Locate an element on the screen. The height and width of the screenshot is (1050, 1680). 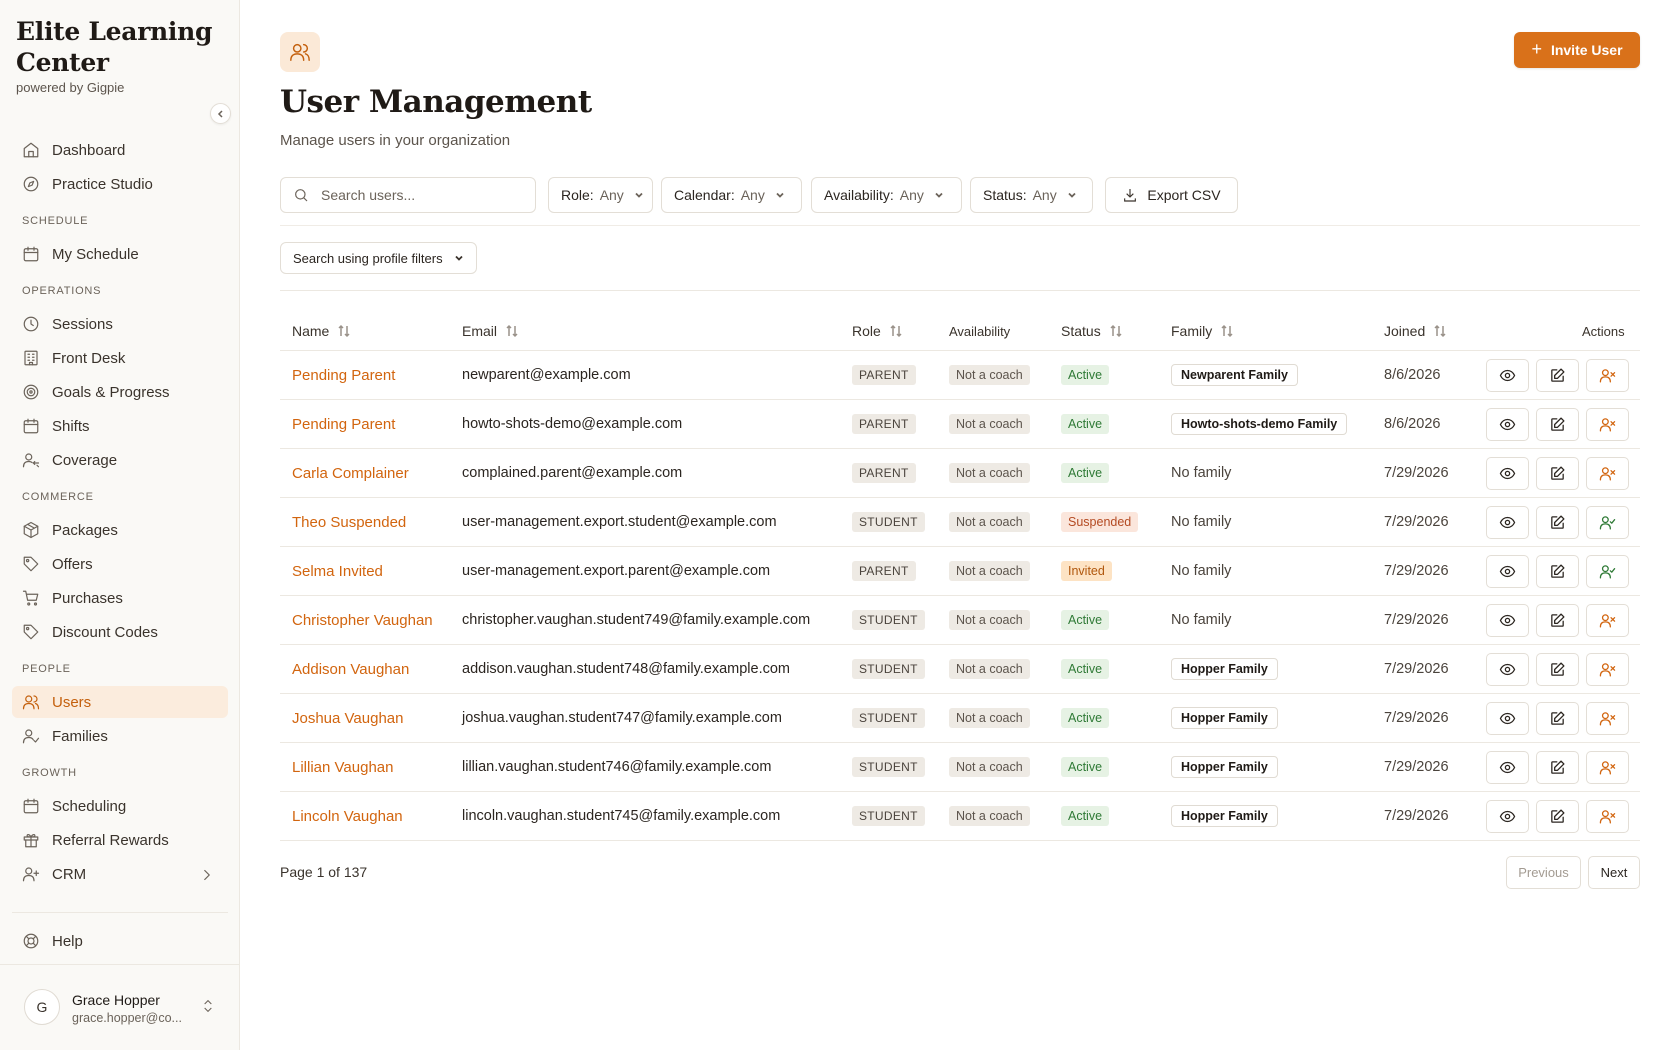
sidebar-item-offers: Offers is located at coordinates (120, 564).